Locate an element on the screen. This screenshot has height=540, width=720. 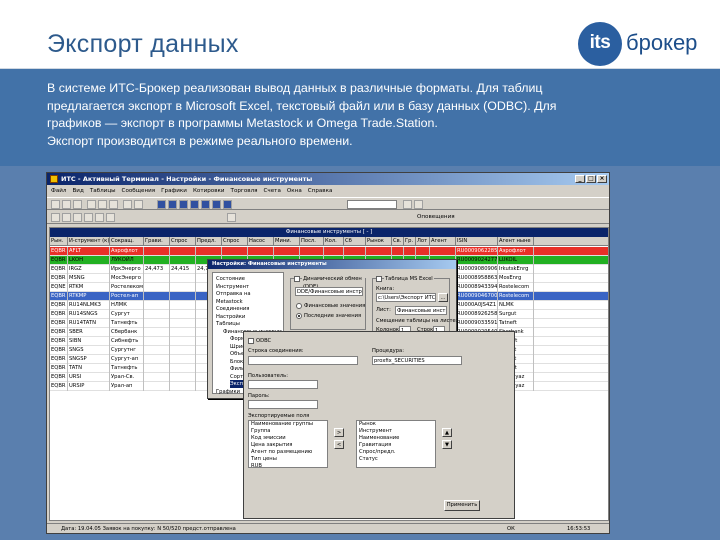
tree-item: Графики is located at coordinates (228, 392).